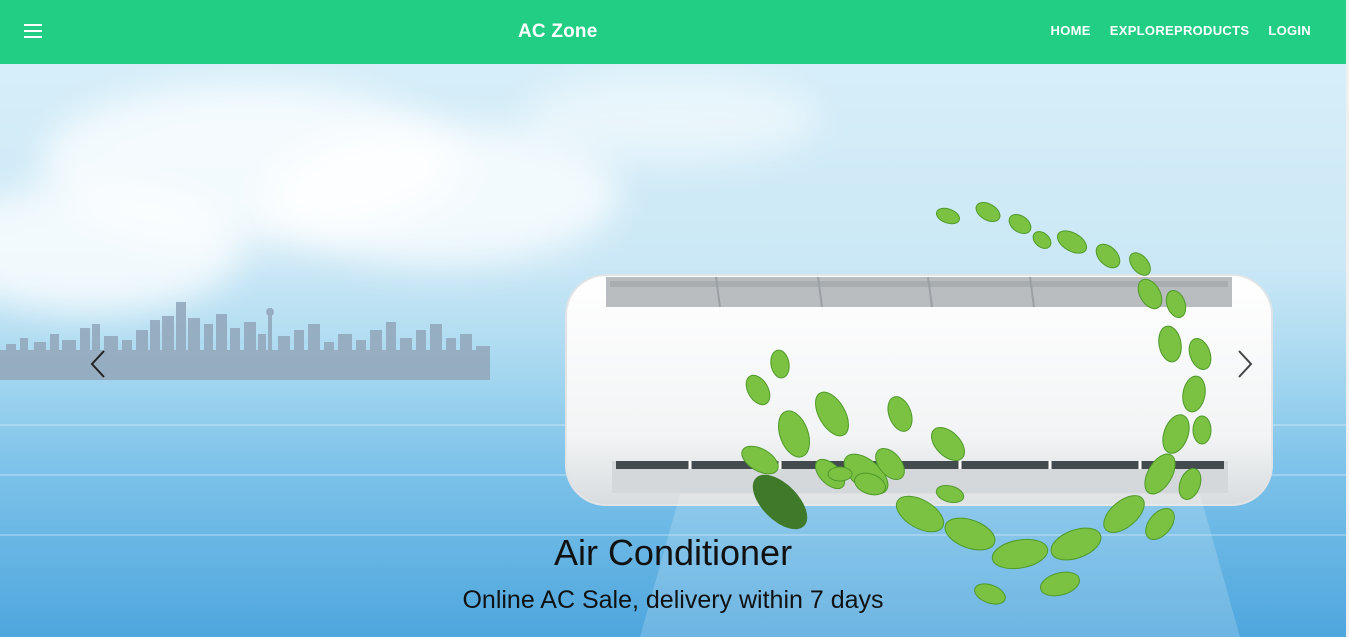 Image resolution: width=1349 pixels, height=637 pixels. I want to click on slide-title: Air Conditioner, so click(673, 552).